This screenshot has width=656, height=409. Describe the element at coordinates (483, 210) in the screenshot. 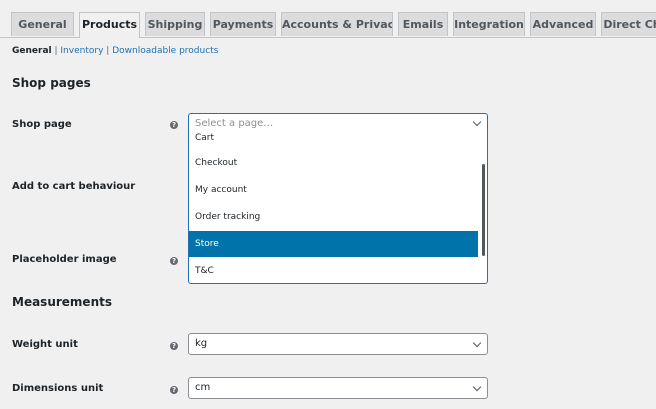

I see `dropdown-scrollbar` at that location.